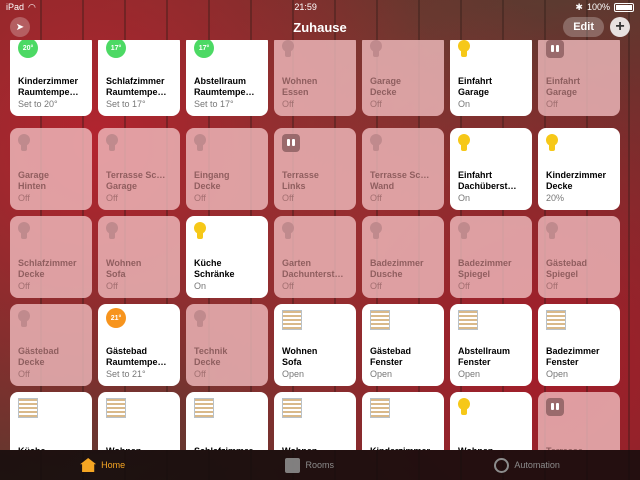 This screenshot has height=480, width=640. What do you see at coordinates (227, 345) in the screenshot?
I see `accessory-tile: Technik Decke Off` at bounding box center [227, 345].